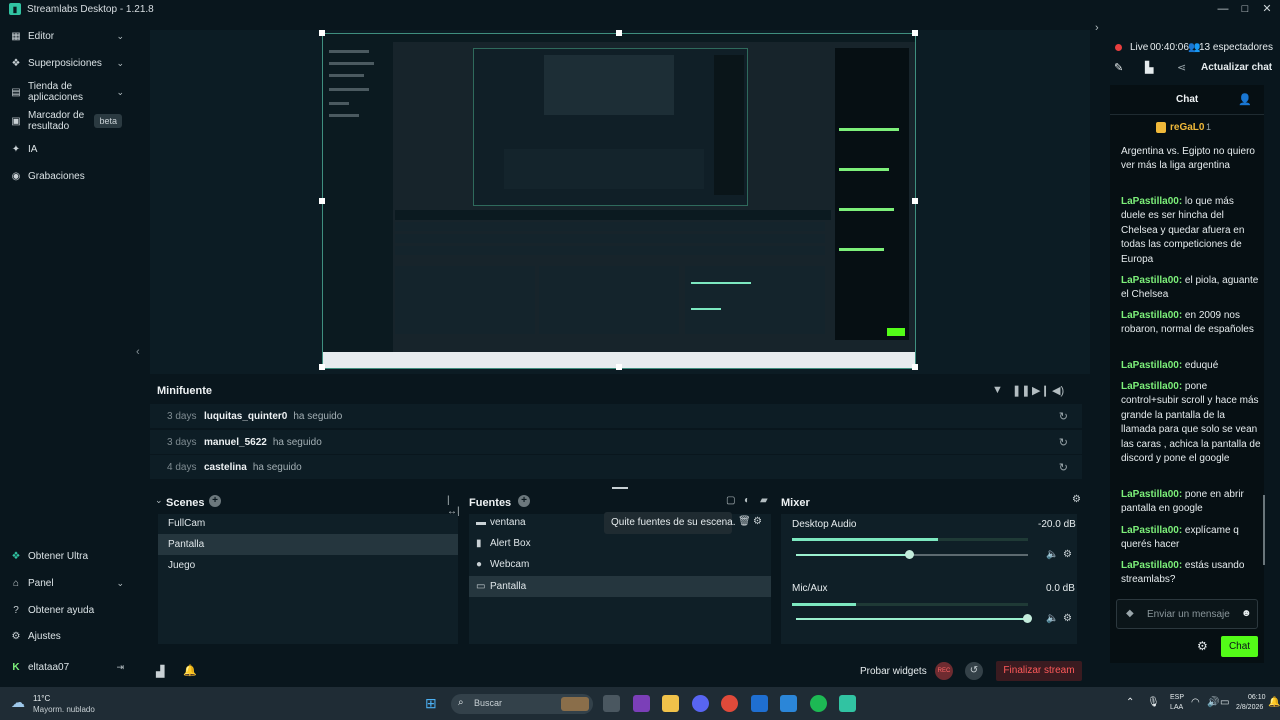 The height and width of the screenshot is (720, 1280). I want to click on source-item: ▮ Alert Box, so click(620, 543).